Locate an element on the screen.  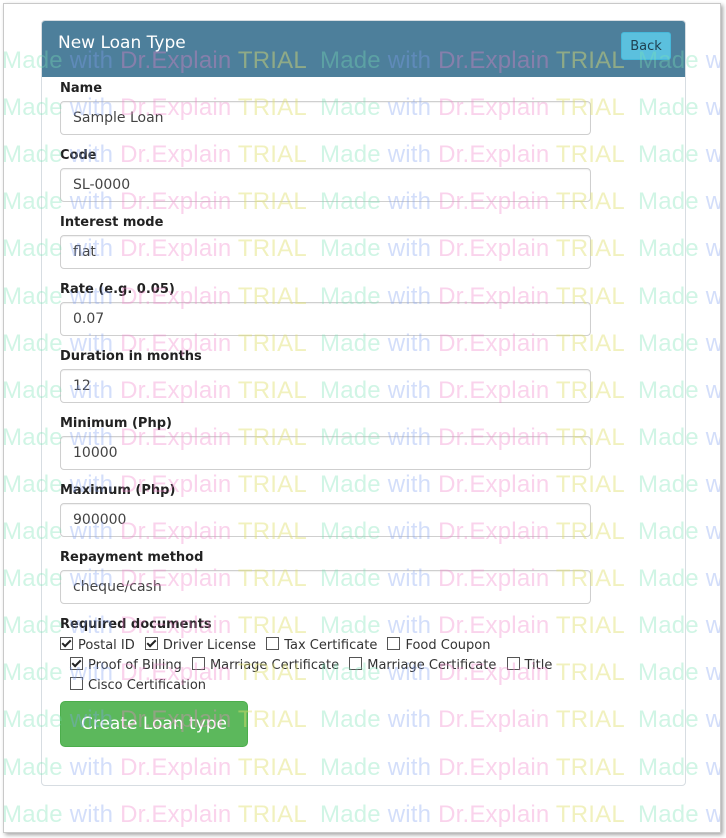
rate-label: Rate (e.g. 0.05) is located at coordinates (117, 289).